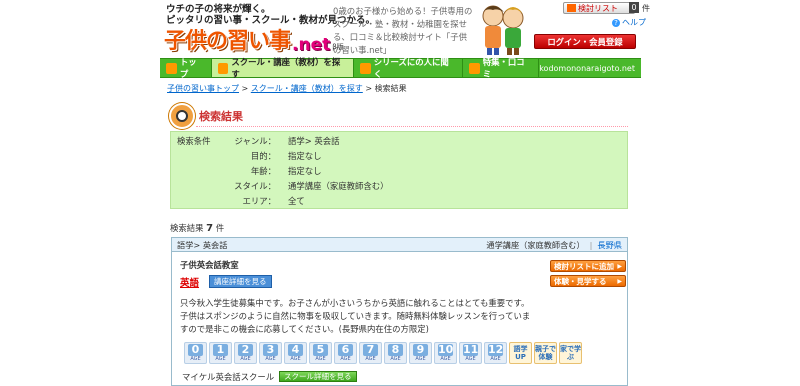 The image size is (800, 386). I want to click on condition-value: 通学講座（家庭教師含む）, so click(338, 186).